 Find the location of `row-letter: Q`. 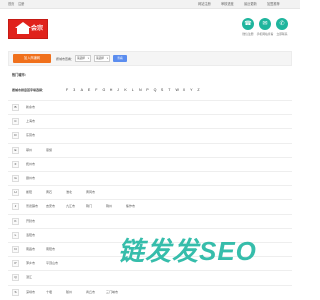

row-letter: Q is located at coordinates (15, 278).